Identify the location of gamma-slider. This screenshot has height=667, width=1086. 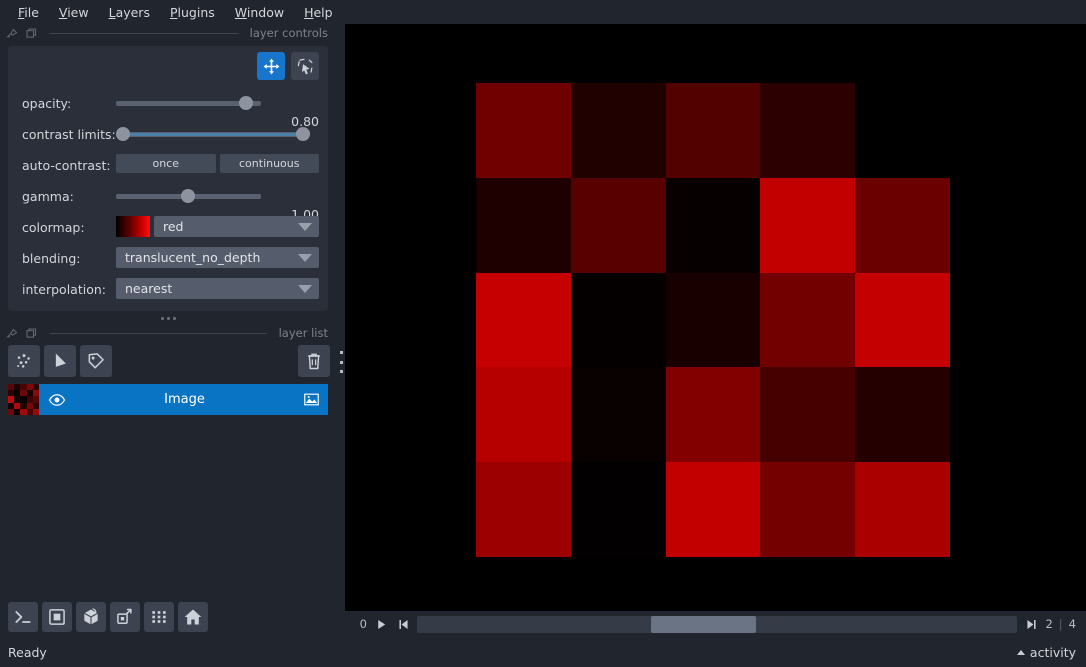
(217, 196).